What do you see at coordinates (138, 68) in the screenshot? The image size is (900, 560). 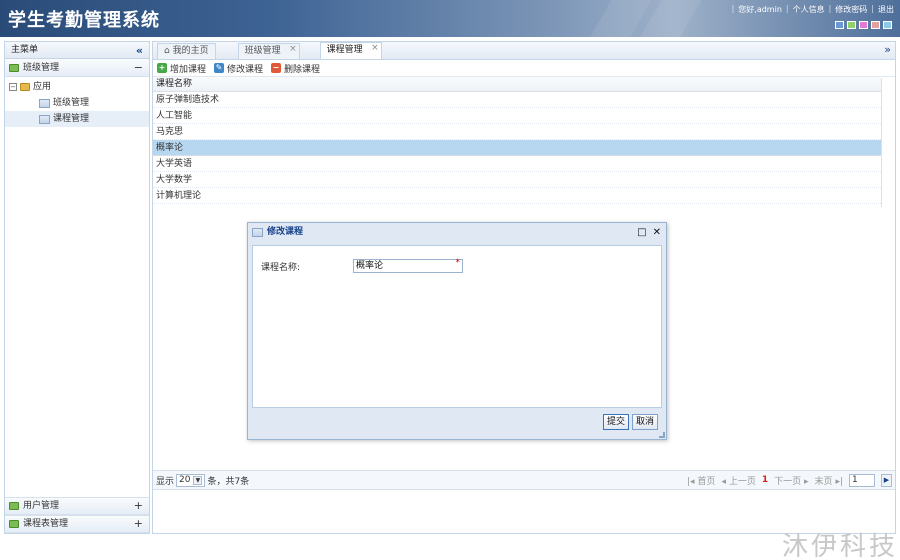 I see `collapse-icon: −` at bounding box center [138, 68].